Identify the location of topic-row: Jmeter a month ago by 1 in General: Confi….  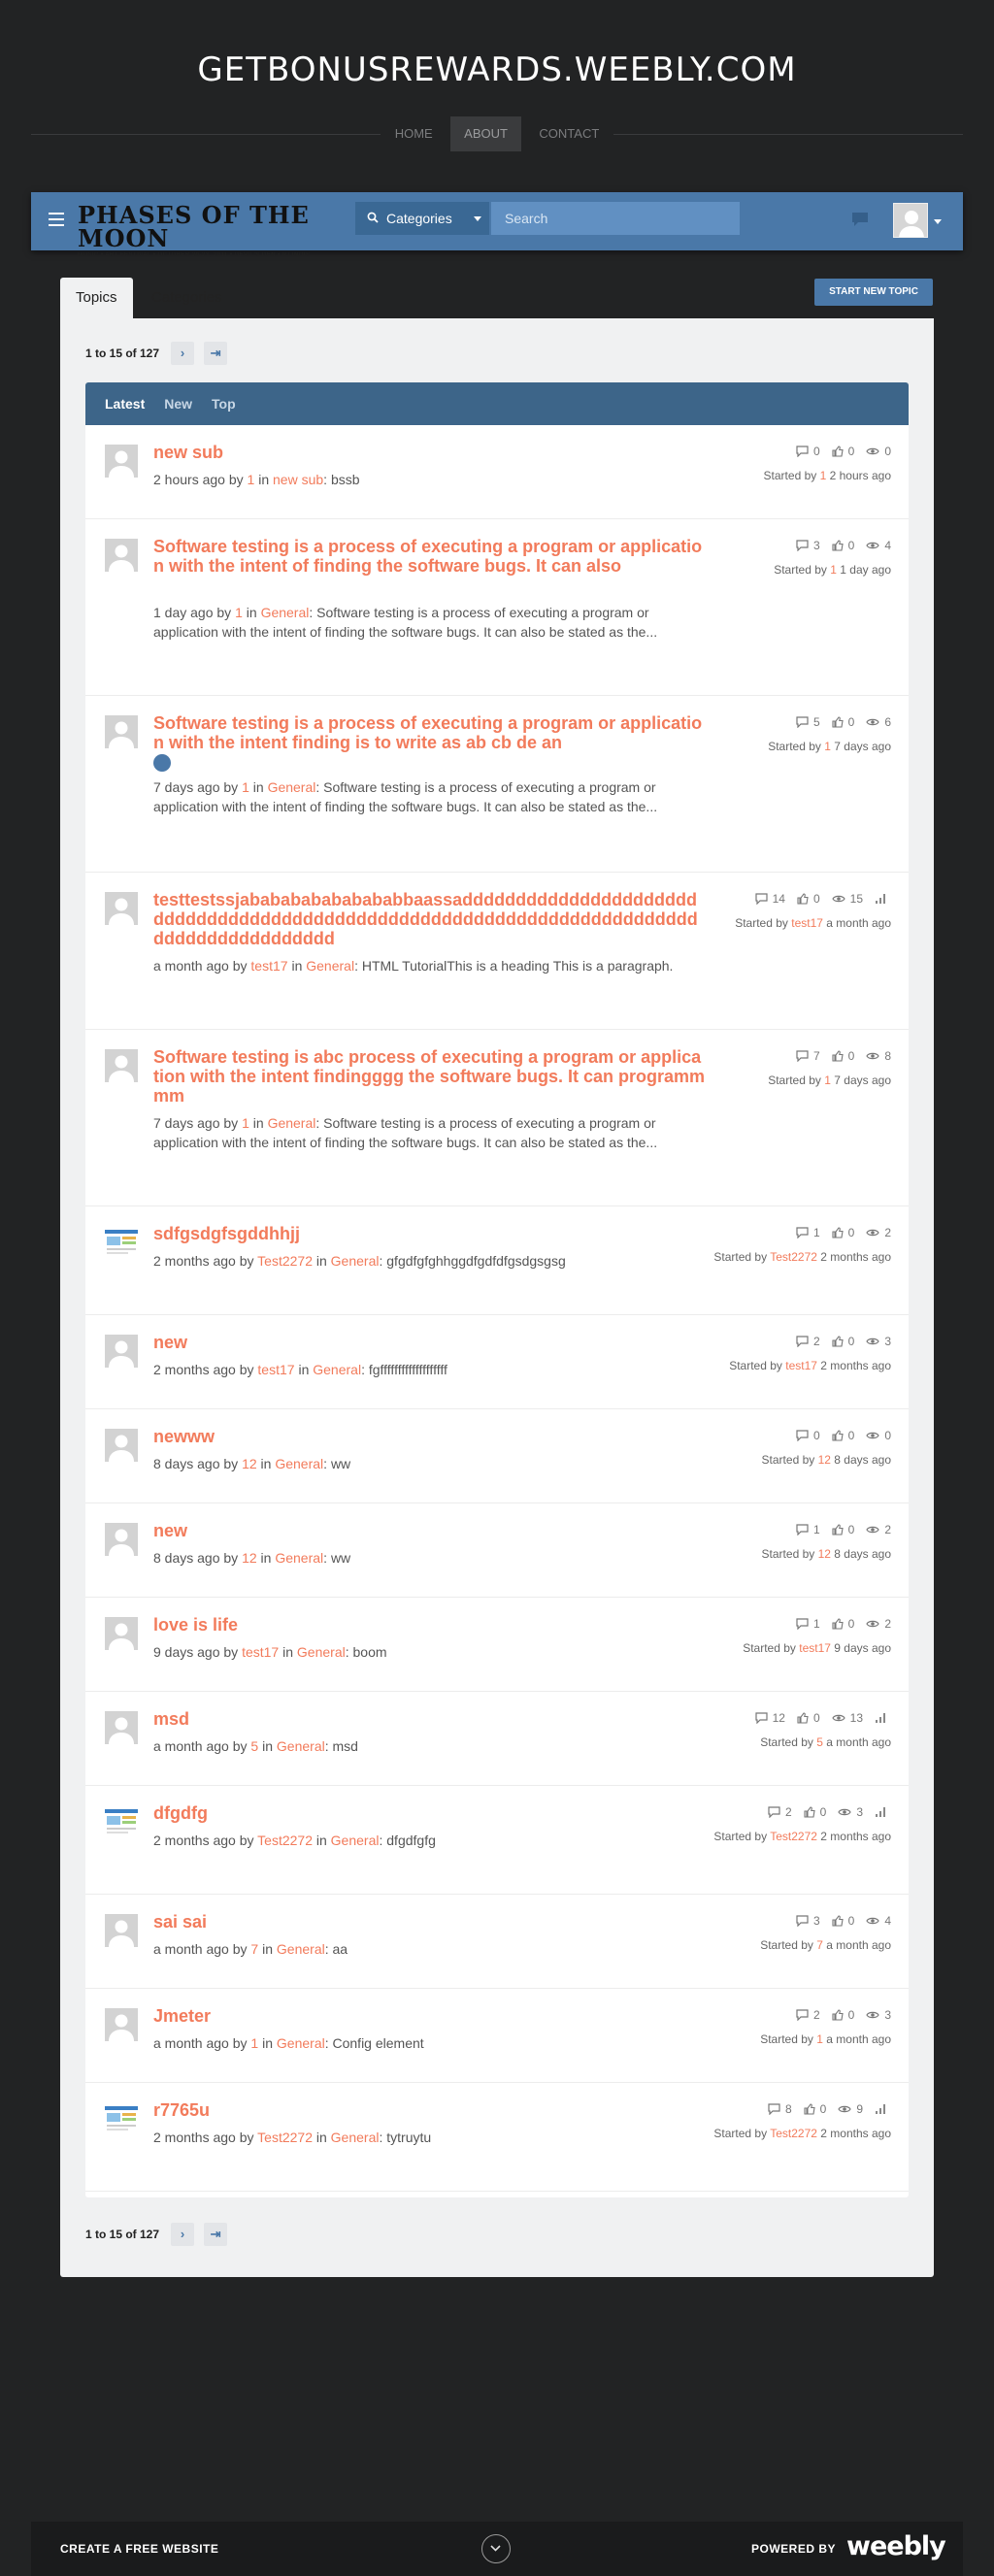
(497, 2036).